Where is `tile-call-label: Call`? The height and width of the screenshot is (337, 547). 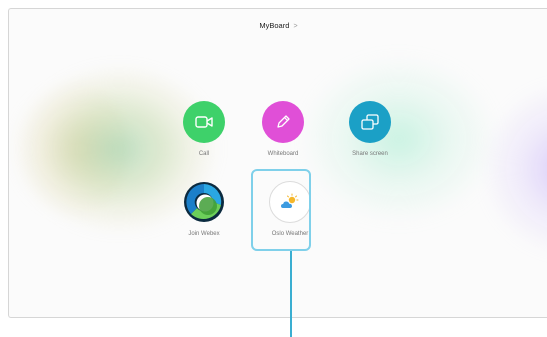
tile-call-label: Call is located at coordinates (204, 154).